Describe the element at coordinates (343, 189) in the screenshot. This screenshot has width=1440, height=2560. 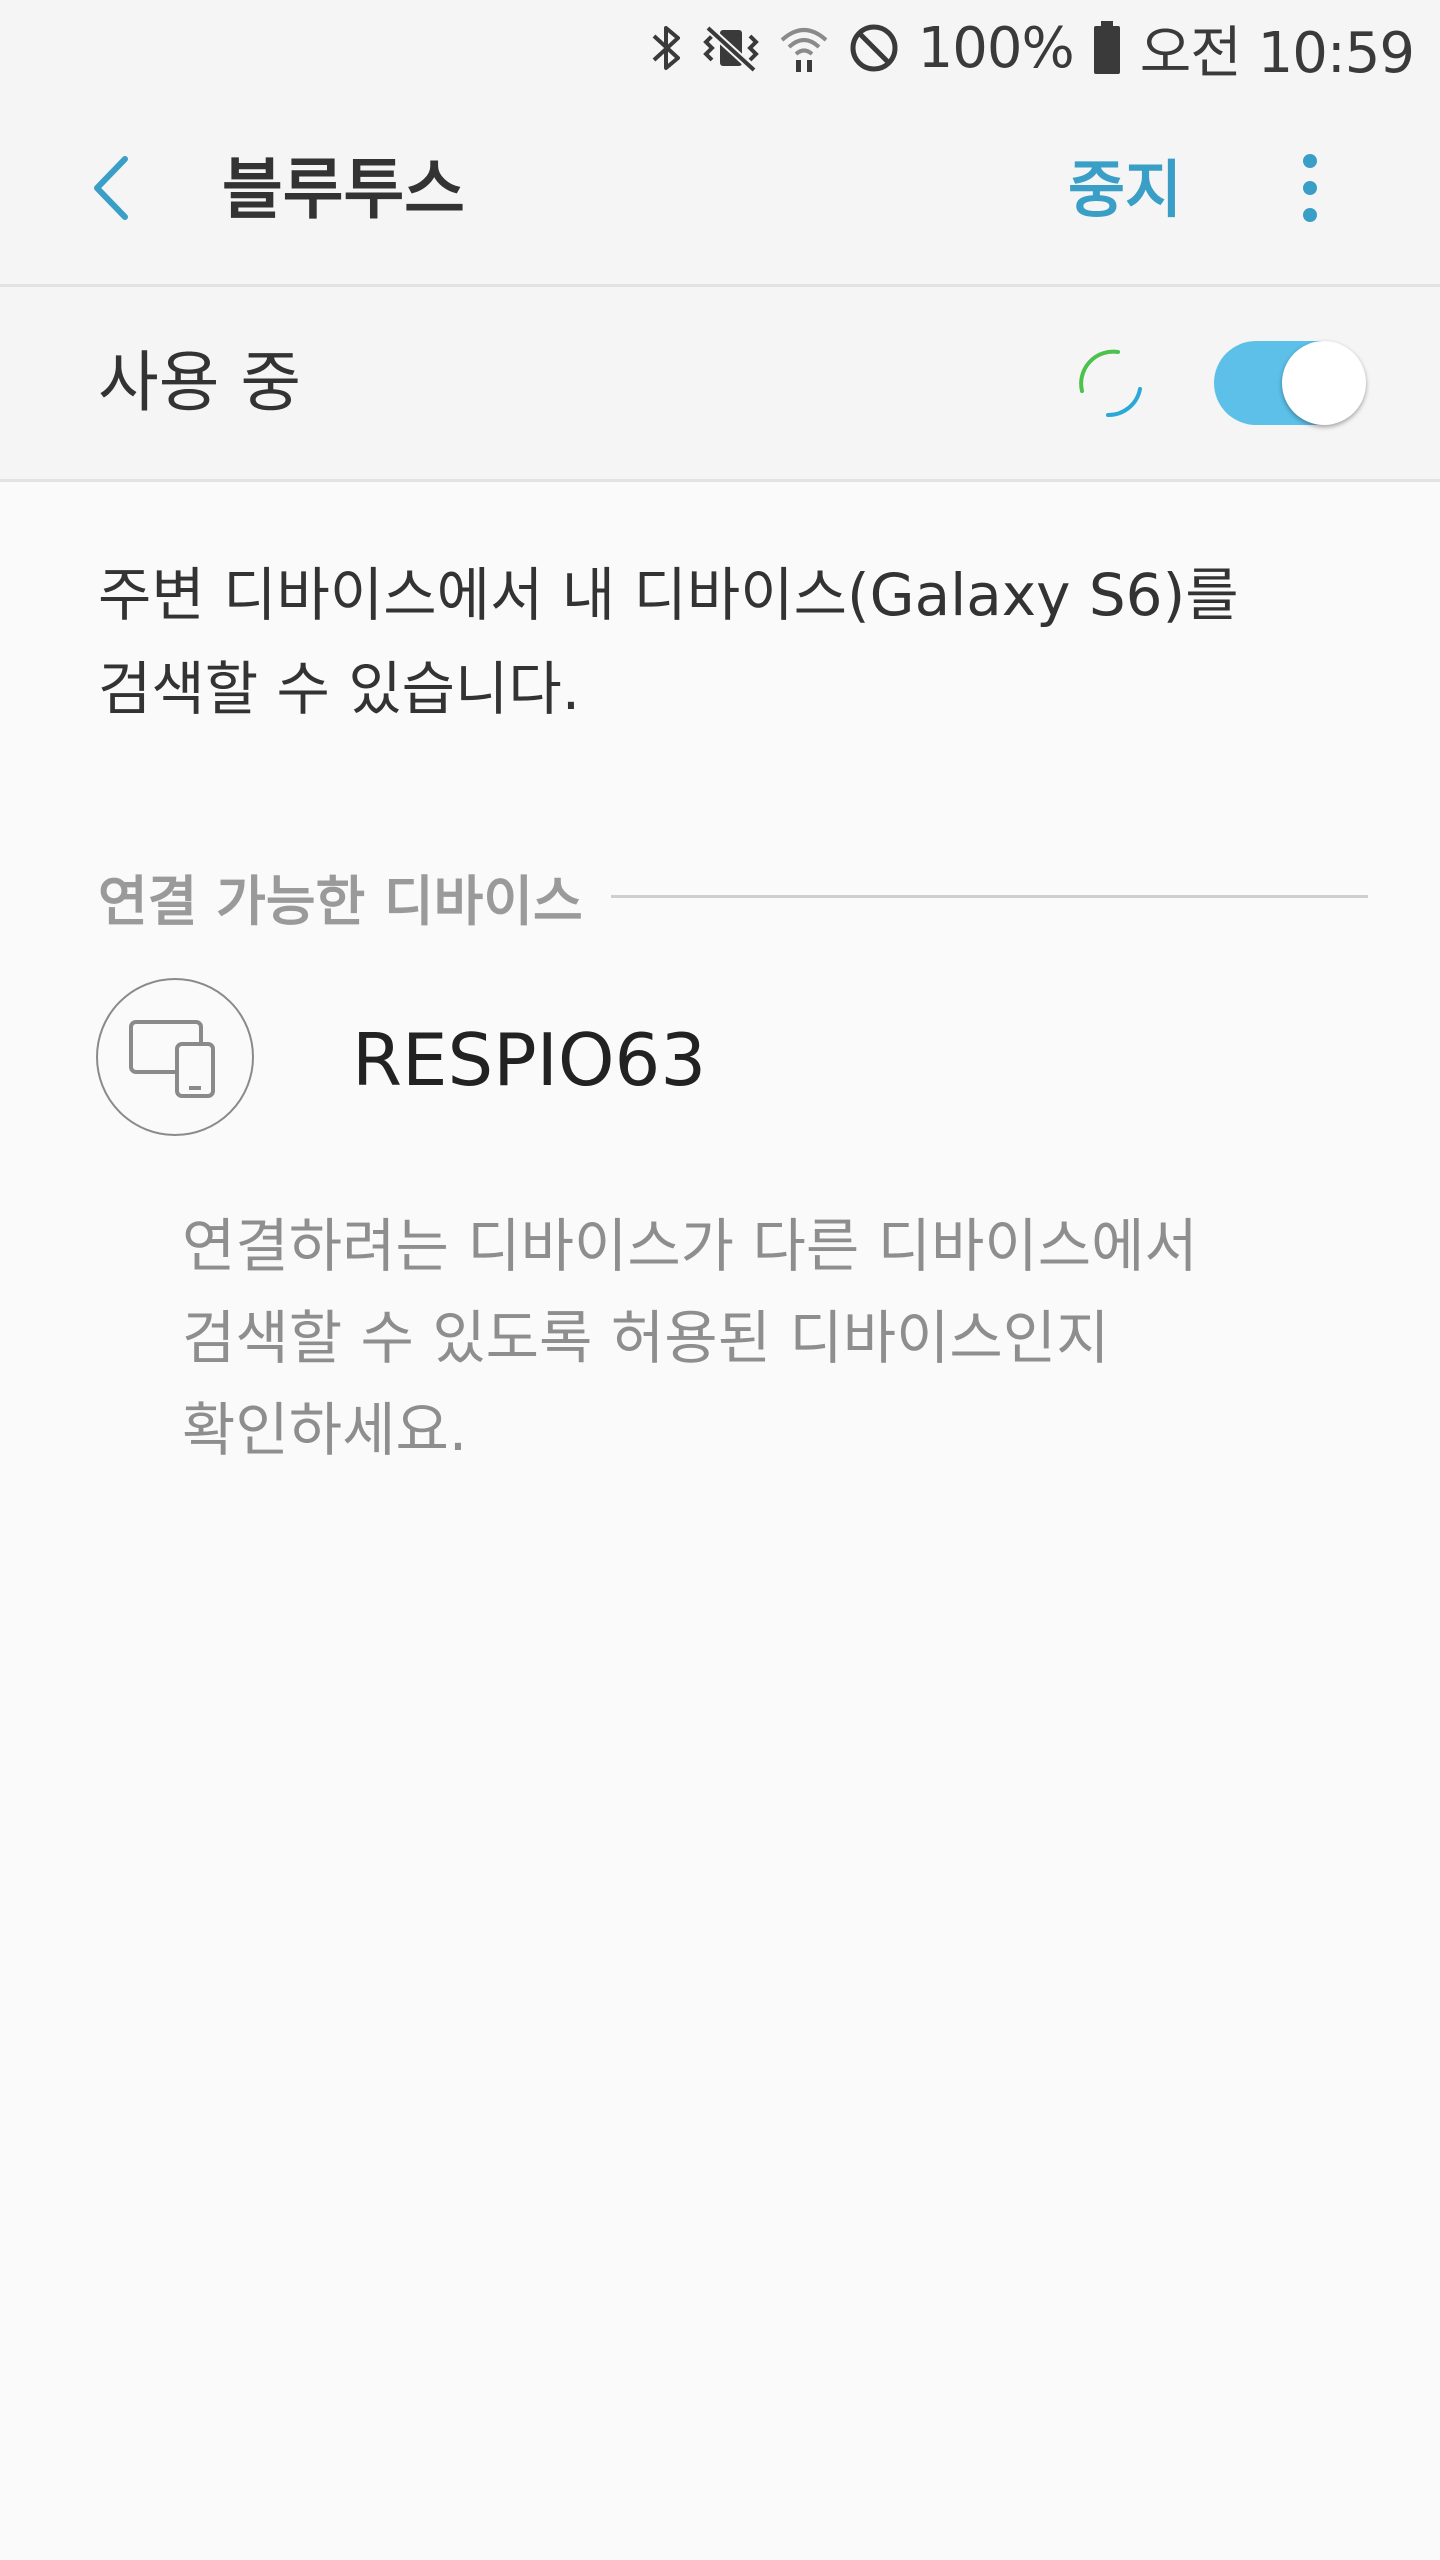
I see `page-title: 블루투스` at that location.